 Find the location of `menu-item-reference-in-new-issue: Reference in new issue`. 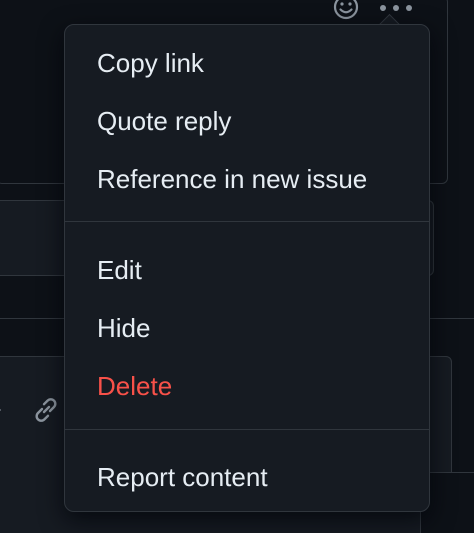

menu-item-reference-in-new-issue: Reference in new issue is located at coordinates (247, 179).